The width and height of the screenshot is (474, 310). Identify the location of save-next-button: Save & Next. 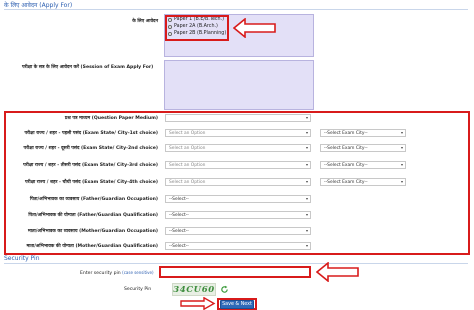
(237, 304).